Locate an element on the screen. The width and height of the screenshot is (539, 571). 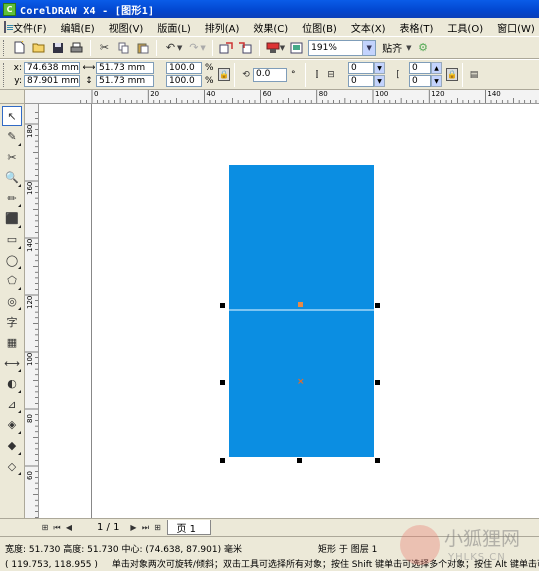
wrap-paragraph-text-icon: ▤ is located at coordinates (474, 75).